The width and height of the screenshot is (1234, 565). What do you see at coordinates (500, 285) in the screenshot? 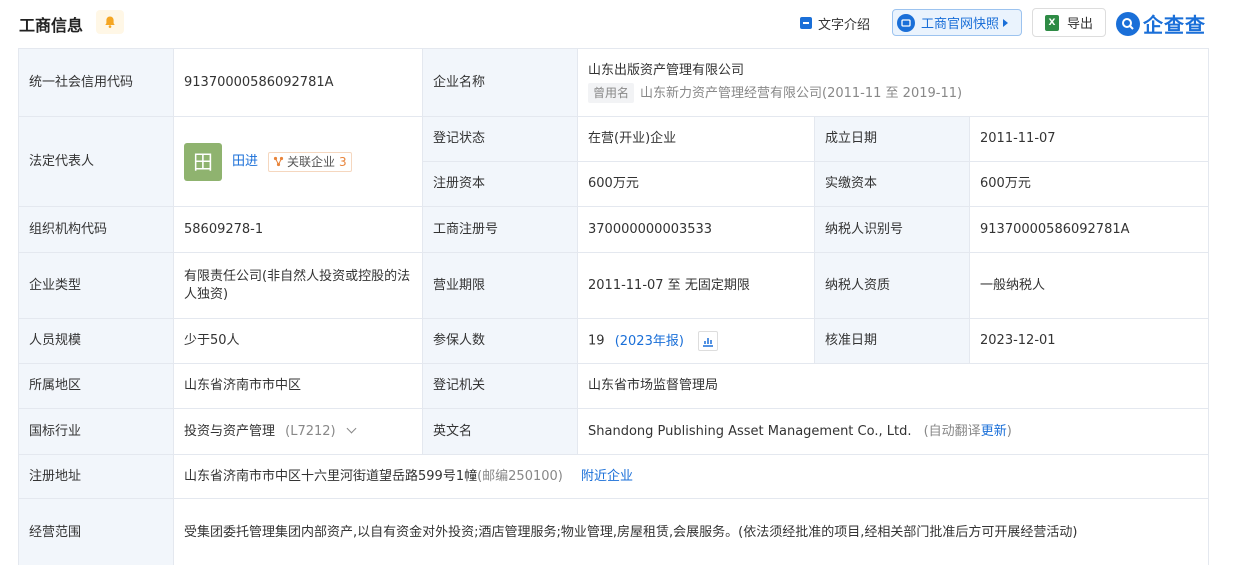
I see `biz-term-label: 营业期限` at bounding box center [500, 285].